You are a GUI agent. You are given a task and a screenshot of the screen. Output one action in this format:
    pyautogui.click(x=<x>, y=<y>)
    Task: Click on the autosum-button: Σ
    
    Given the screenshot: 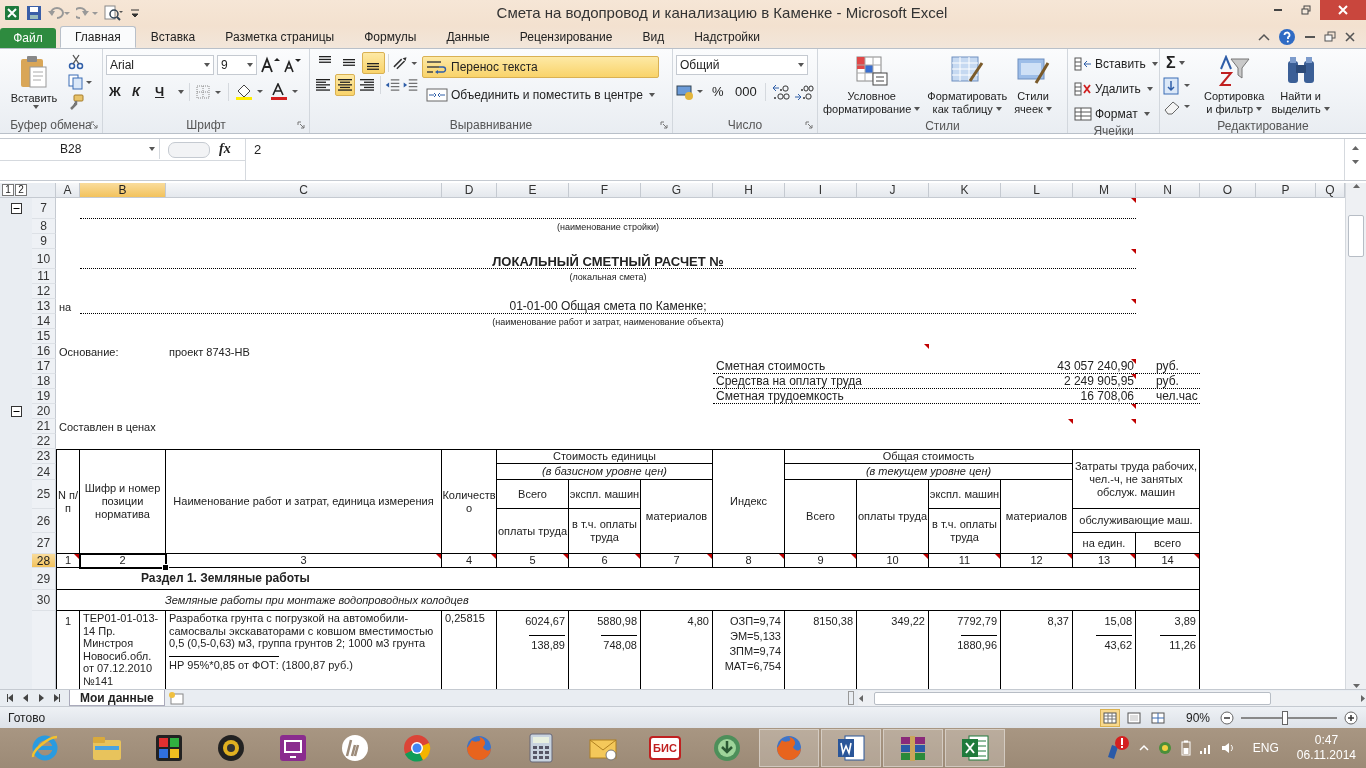 What is the action you would take?
    pyautogui.click(x=1181, y=62)
    